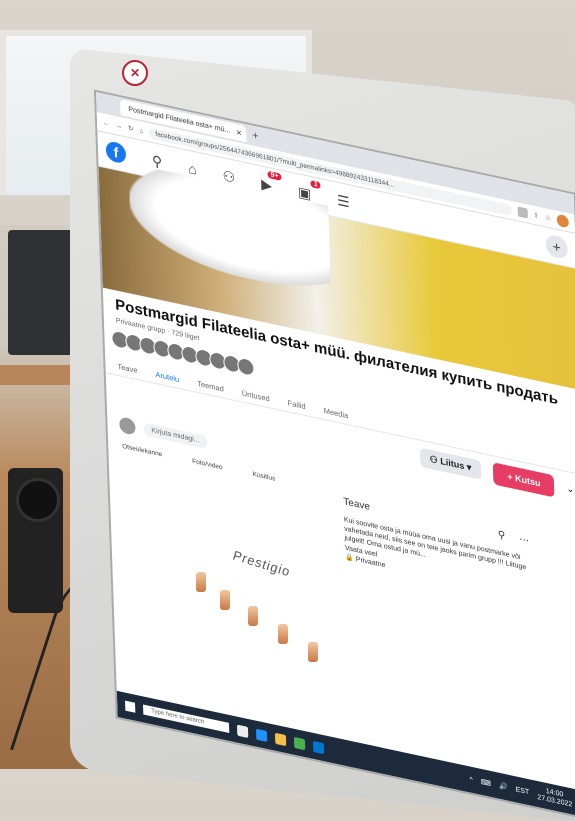  I want to click on new-tab-button: +, so click(255, 135).